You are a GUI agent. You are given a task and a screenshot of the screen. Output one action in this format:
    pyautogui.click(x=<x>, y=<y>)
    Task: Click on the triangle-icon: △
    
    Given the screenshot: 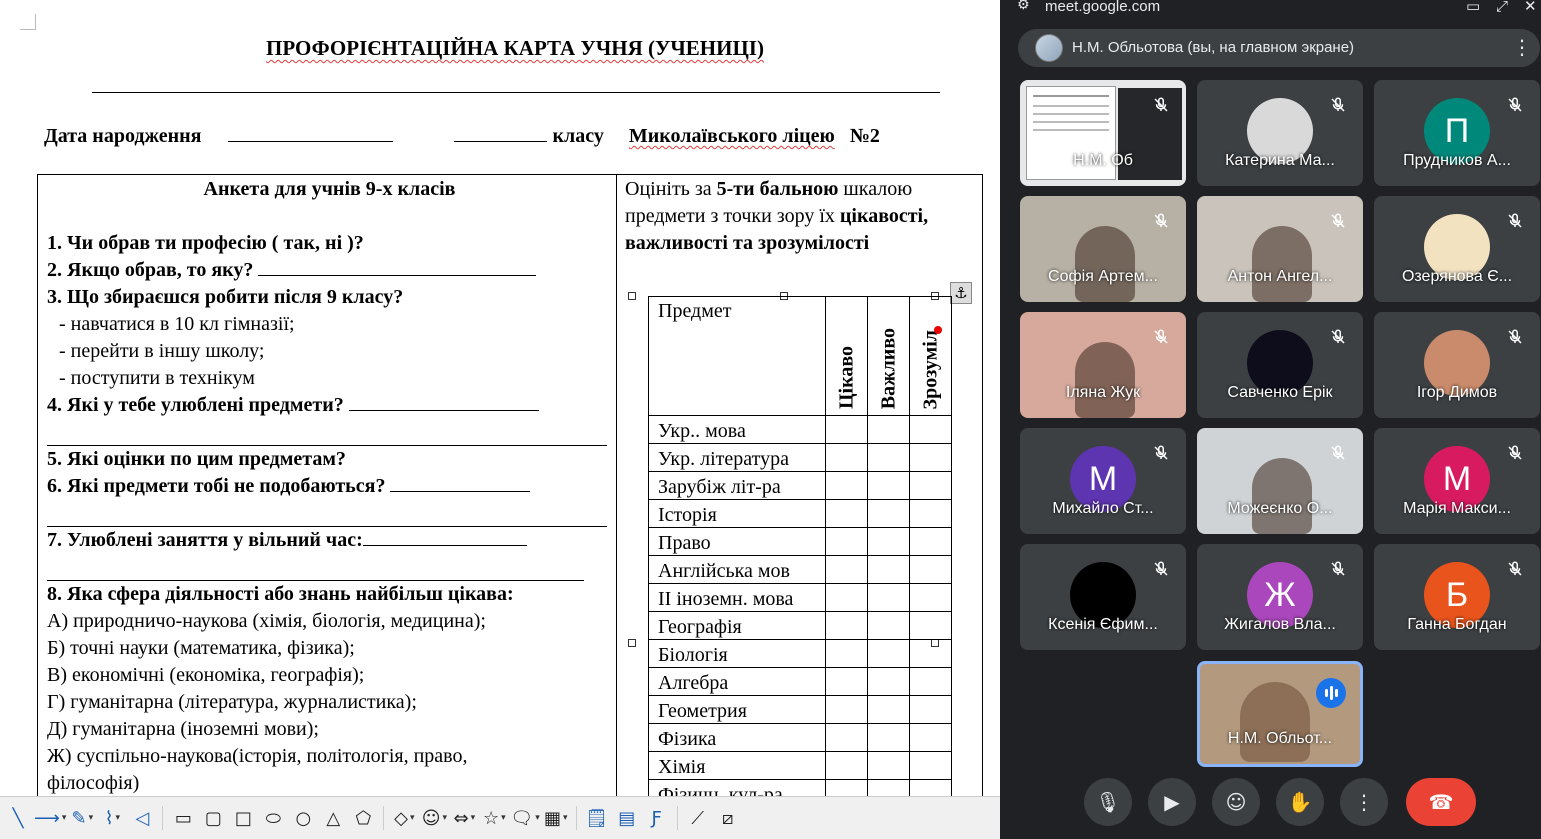 What is the action you would take?
    pyautogui.click(x=333, y=818)
    